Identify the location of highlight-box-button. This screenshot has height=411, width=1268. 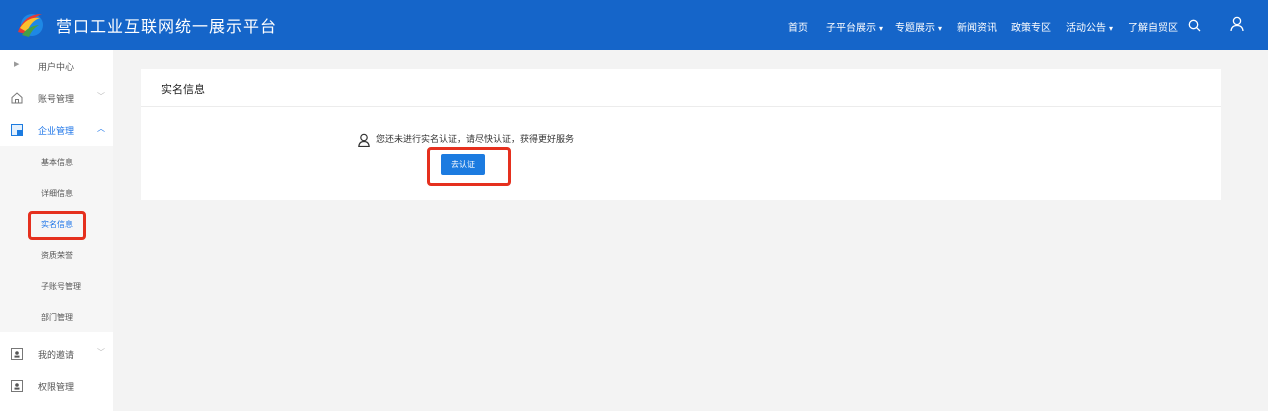
(469, 166).